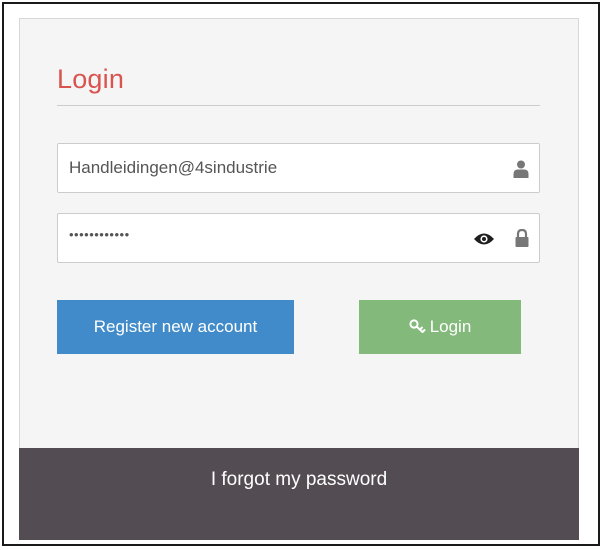  What do you see at coordinates (91, 79) in the screenshot?
I see `login-title: Login` at bounding box center [91, 79].